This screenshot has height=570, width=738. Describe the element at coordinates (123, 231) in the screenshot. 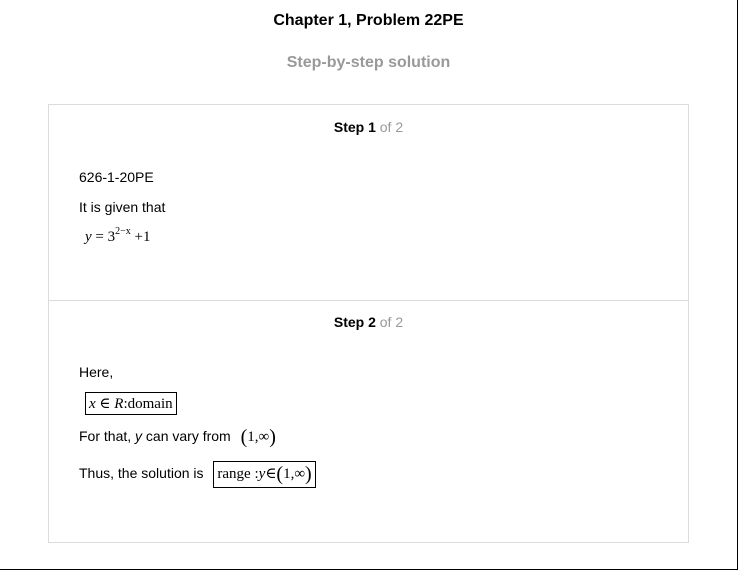

I see `eq-exponent: 2−x` at that location.